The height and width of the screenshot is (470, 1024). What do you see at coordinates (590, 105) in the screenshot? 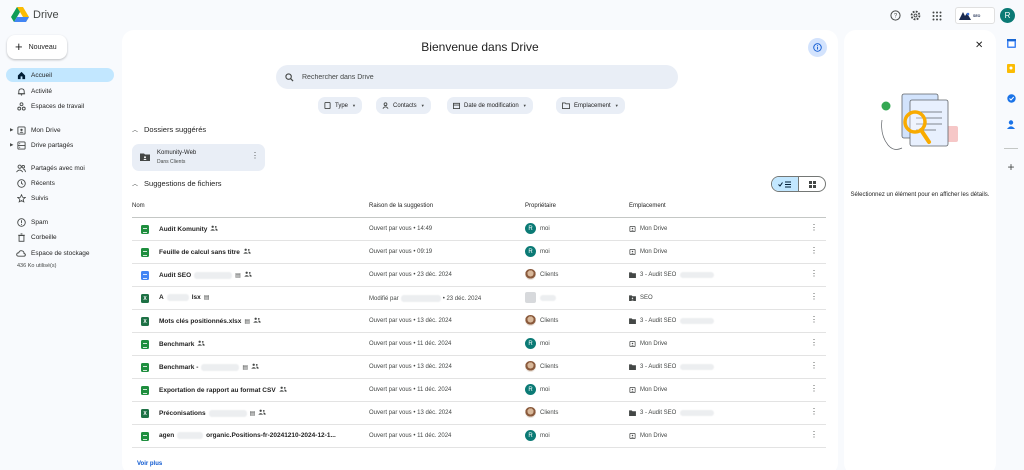
I see `filter-location-chip: Emplacement ▼` at bounding box center [590, 105].